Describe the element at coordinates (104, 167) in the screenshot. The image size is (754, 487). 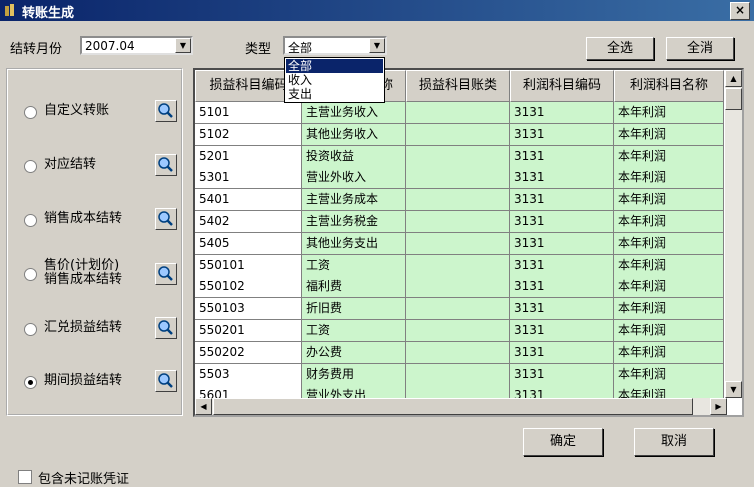
I see `radio-corresponding-transfer: 对应结转` at that location.